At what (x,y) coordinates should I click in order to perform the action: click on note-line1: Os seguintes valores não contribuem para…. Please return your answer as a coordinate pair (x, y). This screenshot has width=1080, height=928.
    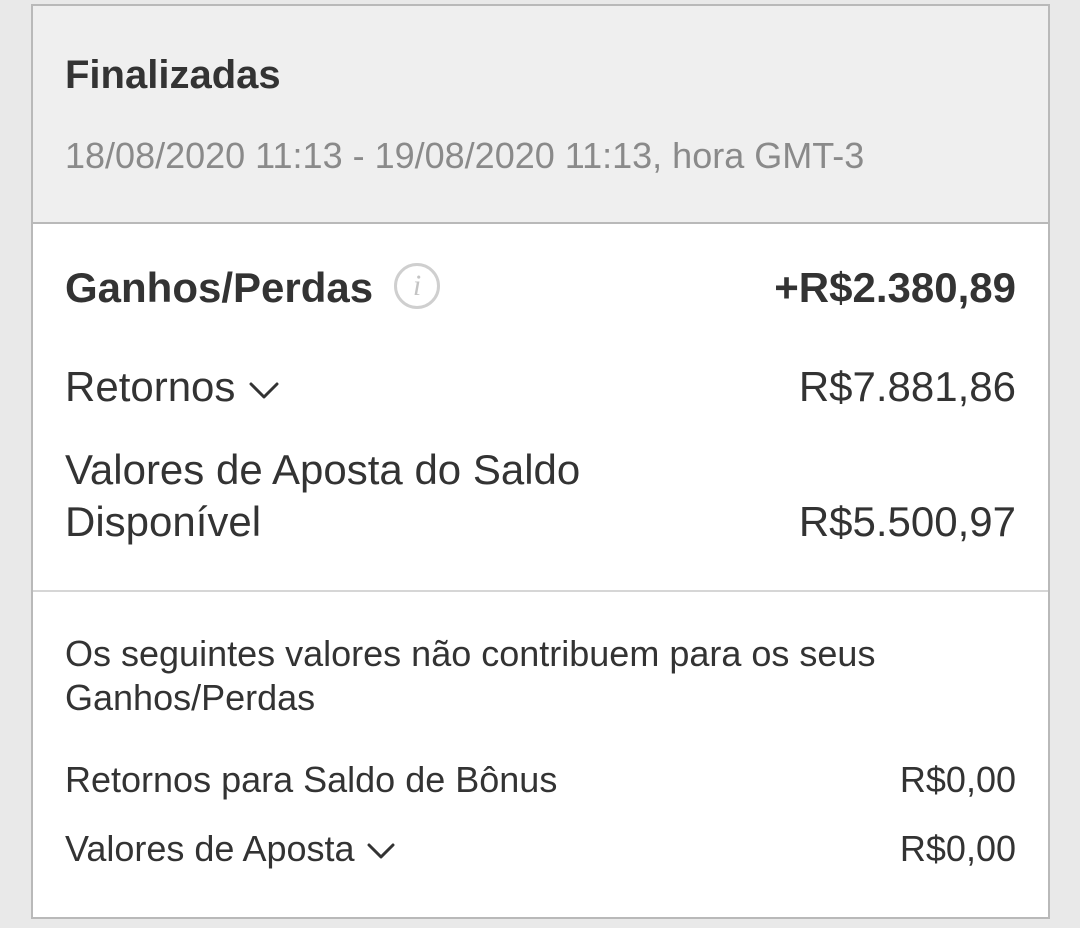
    Looking at the image, I should click on (470, 653).